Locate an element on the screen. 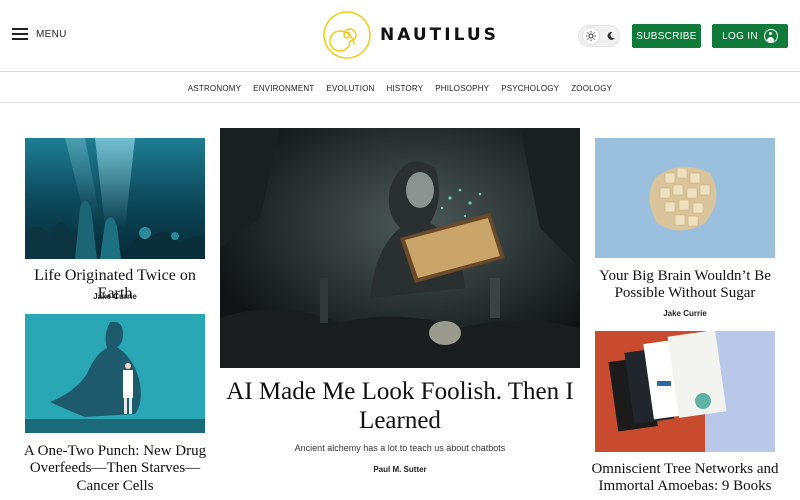 Image resolution: width=800 pixels, height=500 pixels. nav-item-psychology: PSYCHOLOGY is located at coordinates (530, 88).